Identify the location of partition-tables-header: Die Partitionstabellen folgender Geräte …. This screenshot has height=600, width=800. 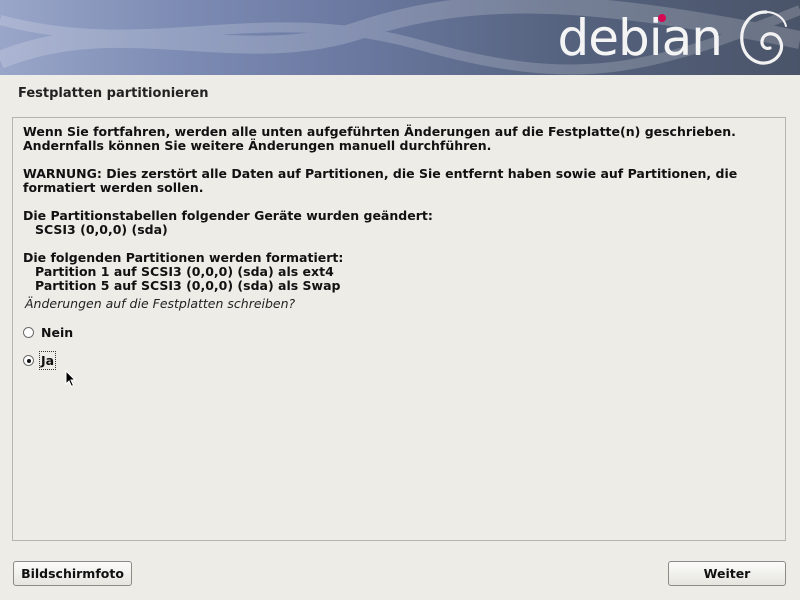
(228, 215).